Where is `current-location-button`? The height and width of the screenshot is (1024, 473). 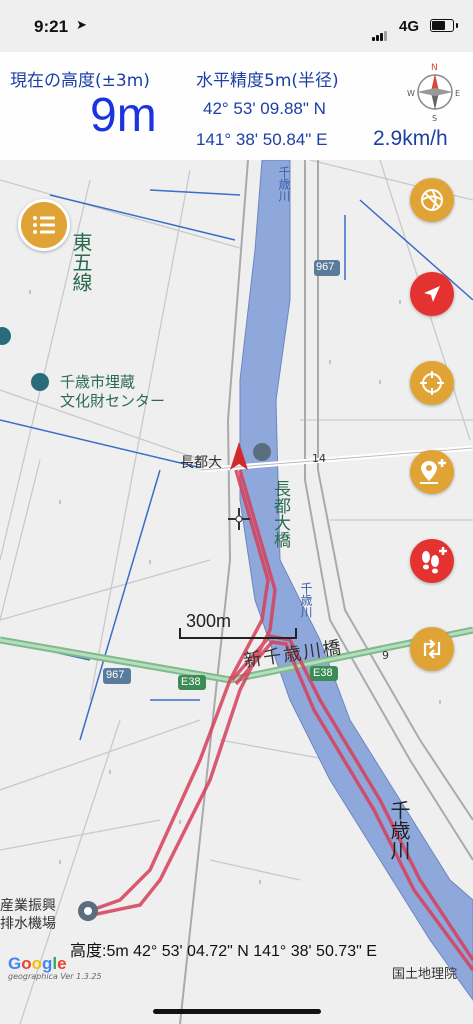
current-location-button is located at coordinates (432, 294).